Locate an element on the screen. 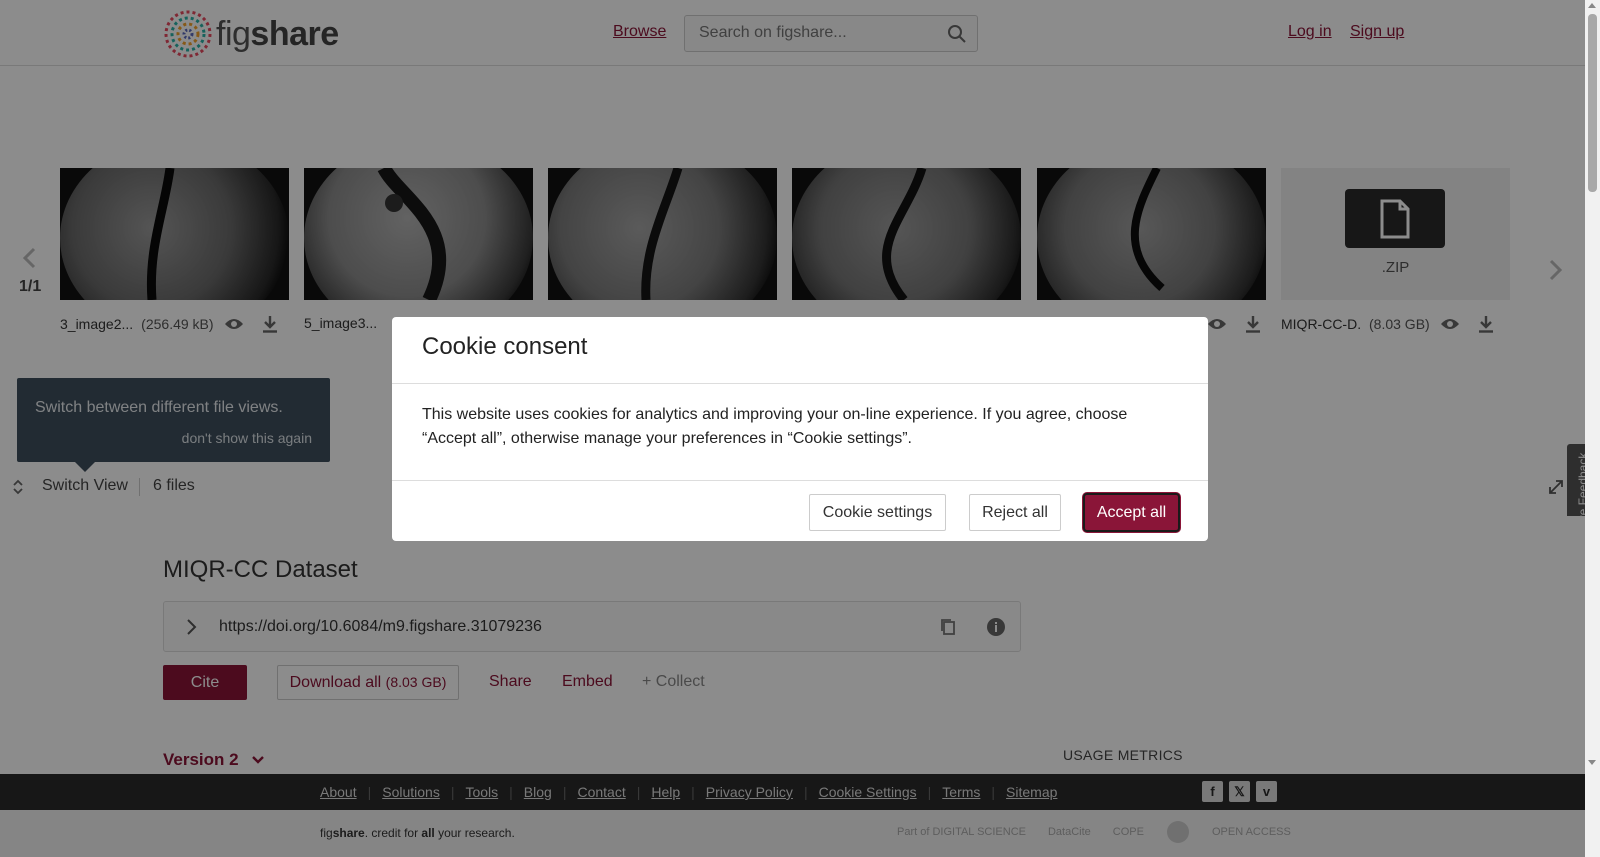 The height and width of the screenshot is (857, 1600). reject-all-button: Reject all is located at coordinates (1015, 512).